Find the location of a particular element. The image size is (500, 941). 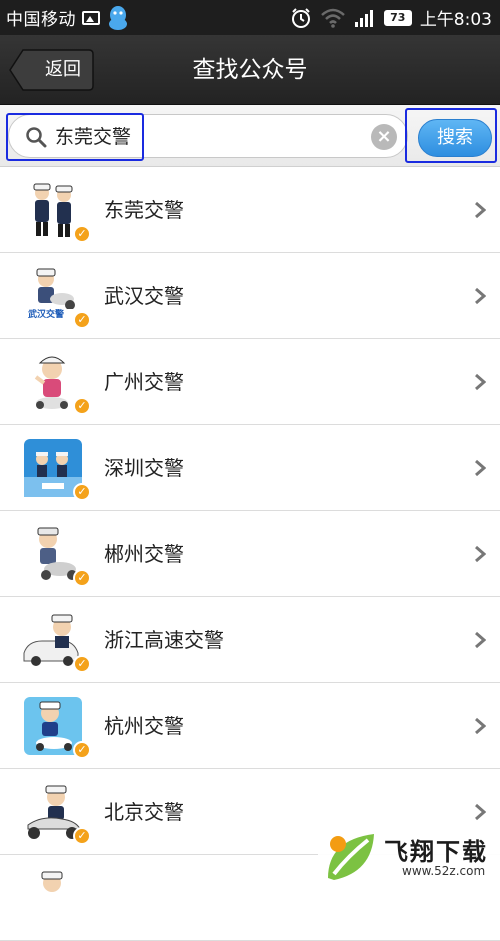

result-name: 深圳交警 is located at coordinates (144, 468).